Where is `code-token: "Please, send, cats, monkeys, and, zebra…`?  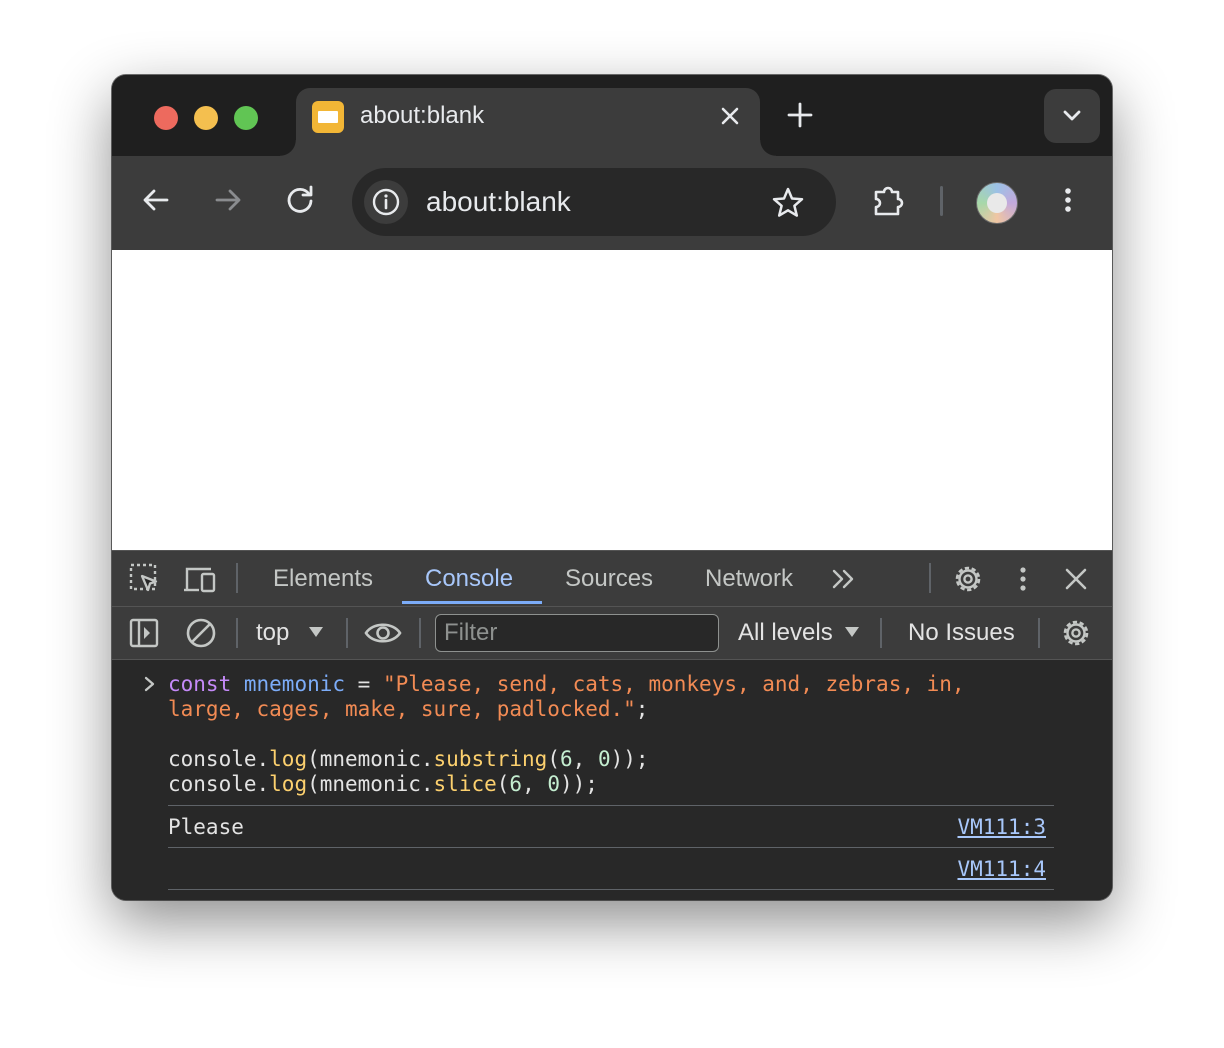 code-token: "Please, send, cats, monkeys, and, zebra… is located at coordinates (673, 684).